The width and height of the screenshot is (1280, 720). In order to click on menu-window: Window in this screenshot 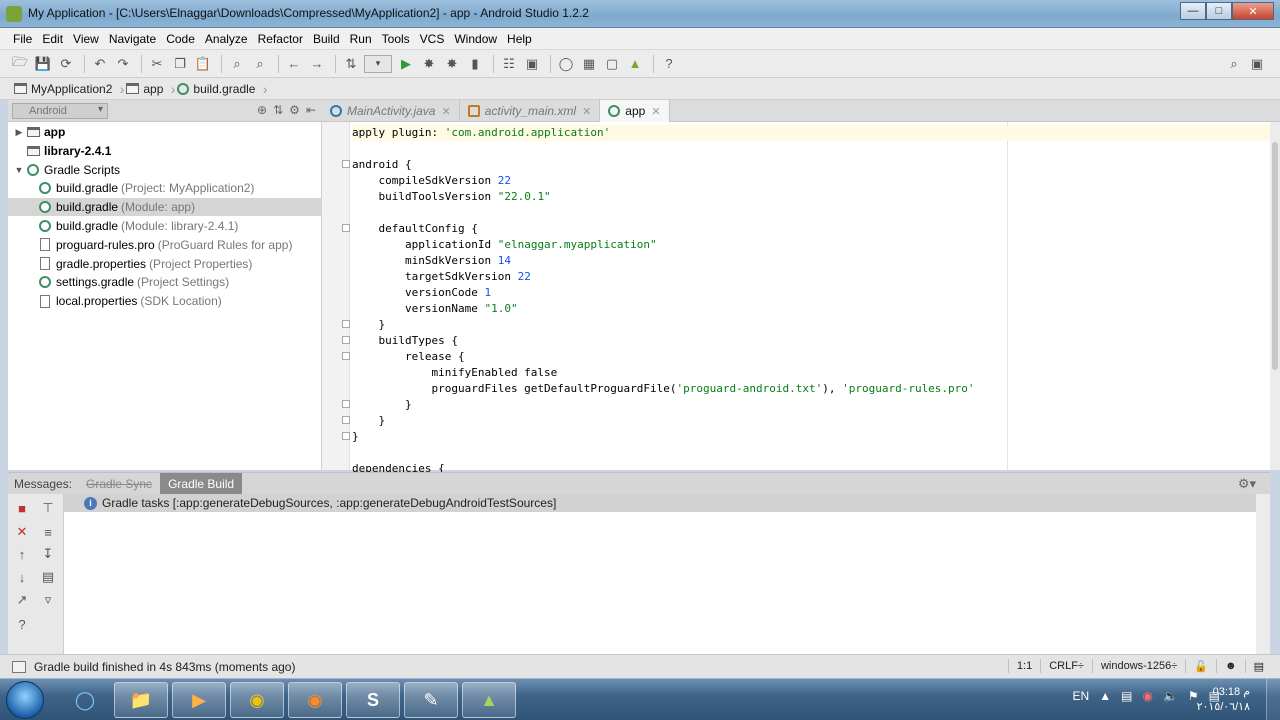, I will do `click(475, 39)`.